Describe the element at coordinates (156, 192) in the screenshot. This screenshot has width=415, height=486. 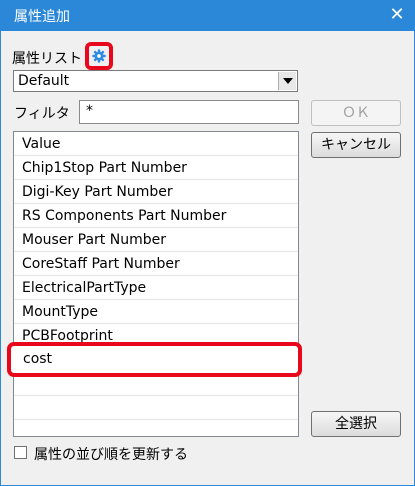
I see `list-item: Digi-Key Part Number` at that location.